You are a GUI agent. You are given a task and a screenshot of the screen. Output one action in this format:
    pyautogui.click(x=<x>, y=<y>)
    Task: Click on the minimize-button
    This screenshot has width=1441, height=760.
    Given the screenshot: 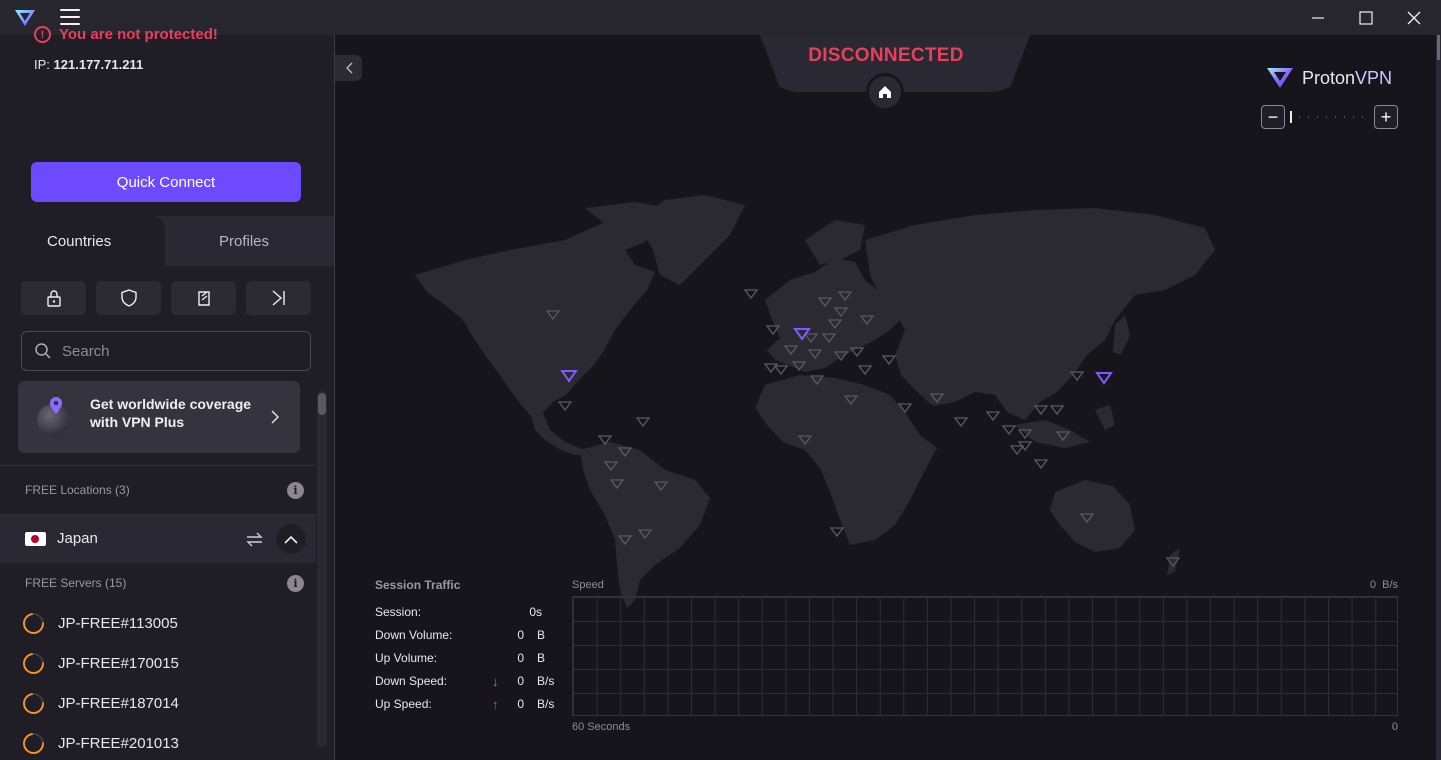 What is the action you would take?
    pyautogui.click(x=1318, y=17)
    